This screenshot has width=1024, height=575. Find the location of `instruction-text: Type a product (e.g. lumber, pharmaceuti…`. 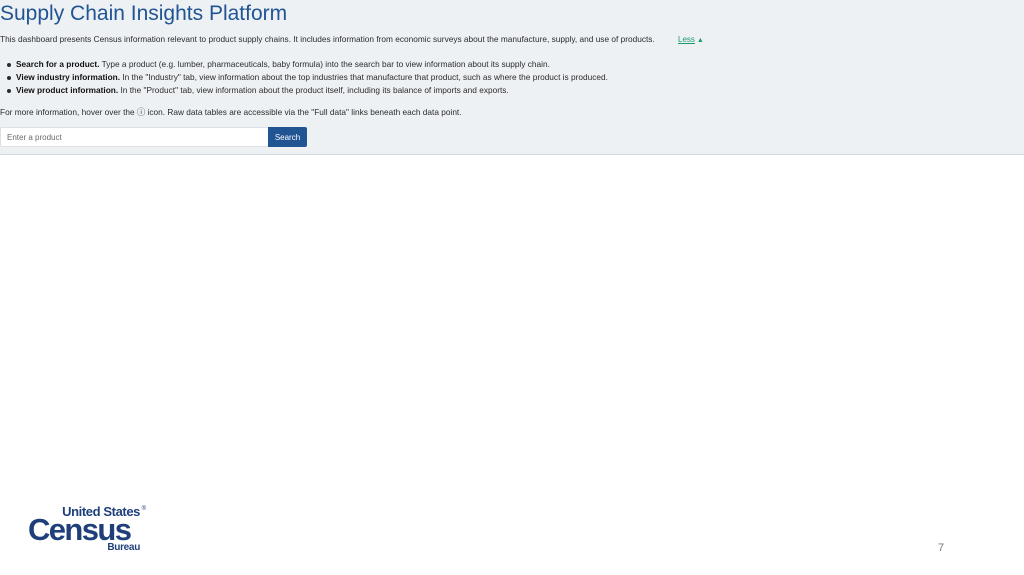

instruction-text: Type a product (e.g. lumber, pharmaceuti… is located at coordinates (324, 64).